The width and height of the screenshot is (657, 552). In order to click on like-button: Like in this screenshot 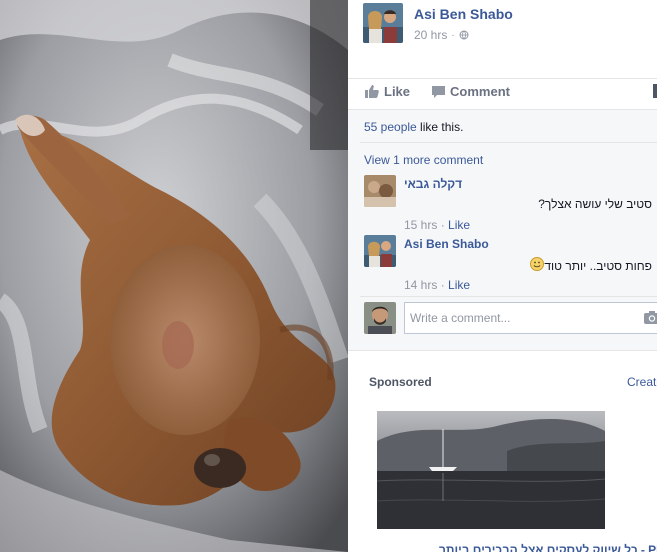, I will do `click(387, 91)`.